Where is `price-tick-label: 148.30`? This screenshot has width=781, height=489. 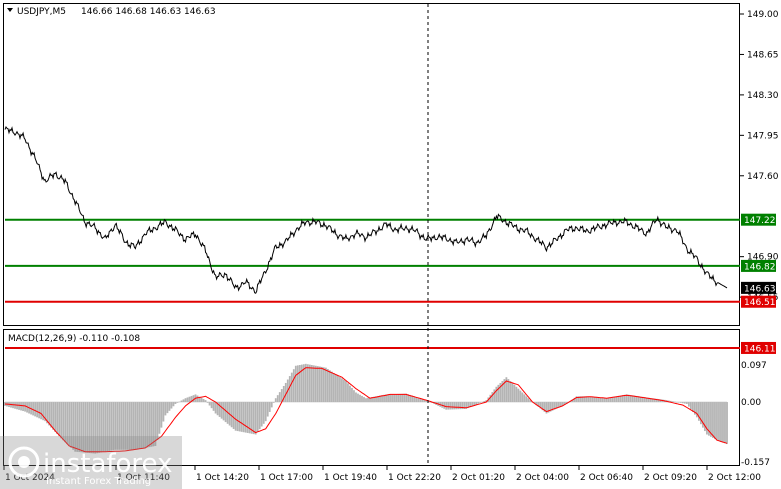 price-tick-label: 148.30 is located at coordinates (763, 96).